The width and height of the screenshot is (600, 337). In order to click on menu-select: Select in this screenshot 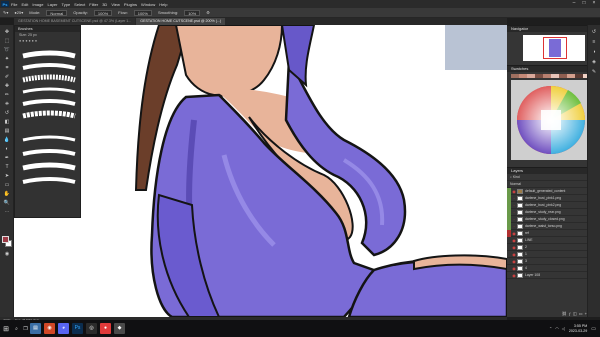, I will do `click(79, 4)`.